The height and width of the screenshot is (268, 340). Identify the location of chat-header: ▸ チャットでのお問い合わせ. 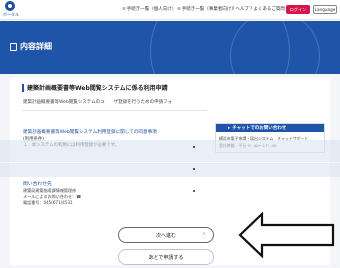
(270, 128).